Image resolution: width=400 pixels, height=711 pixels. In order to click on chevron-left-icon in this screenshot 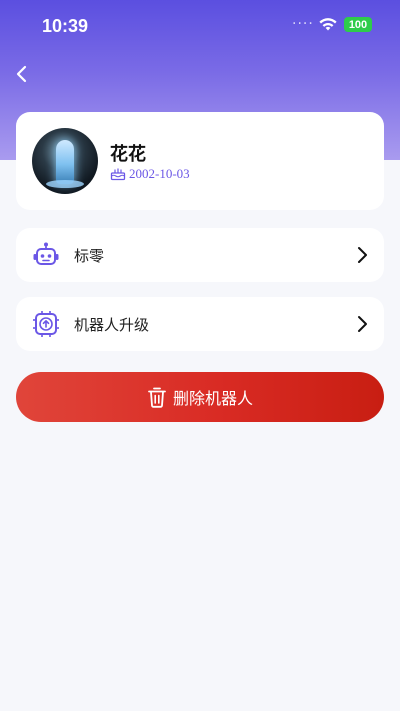, I will do `click(21, 74)`.